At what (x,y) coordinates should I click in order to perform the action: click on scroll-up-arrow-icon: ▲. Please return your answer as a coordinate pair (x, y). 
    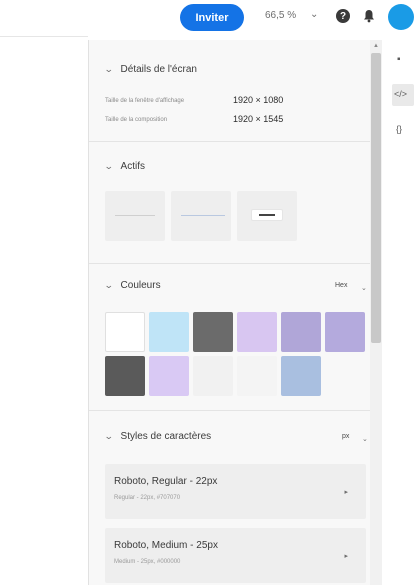
    Looking at the image, I should click on (376, 46).